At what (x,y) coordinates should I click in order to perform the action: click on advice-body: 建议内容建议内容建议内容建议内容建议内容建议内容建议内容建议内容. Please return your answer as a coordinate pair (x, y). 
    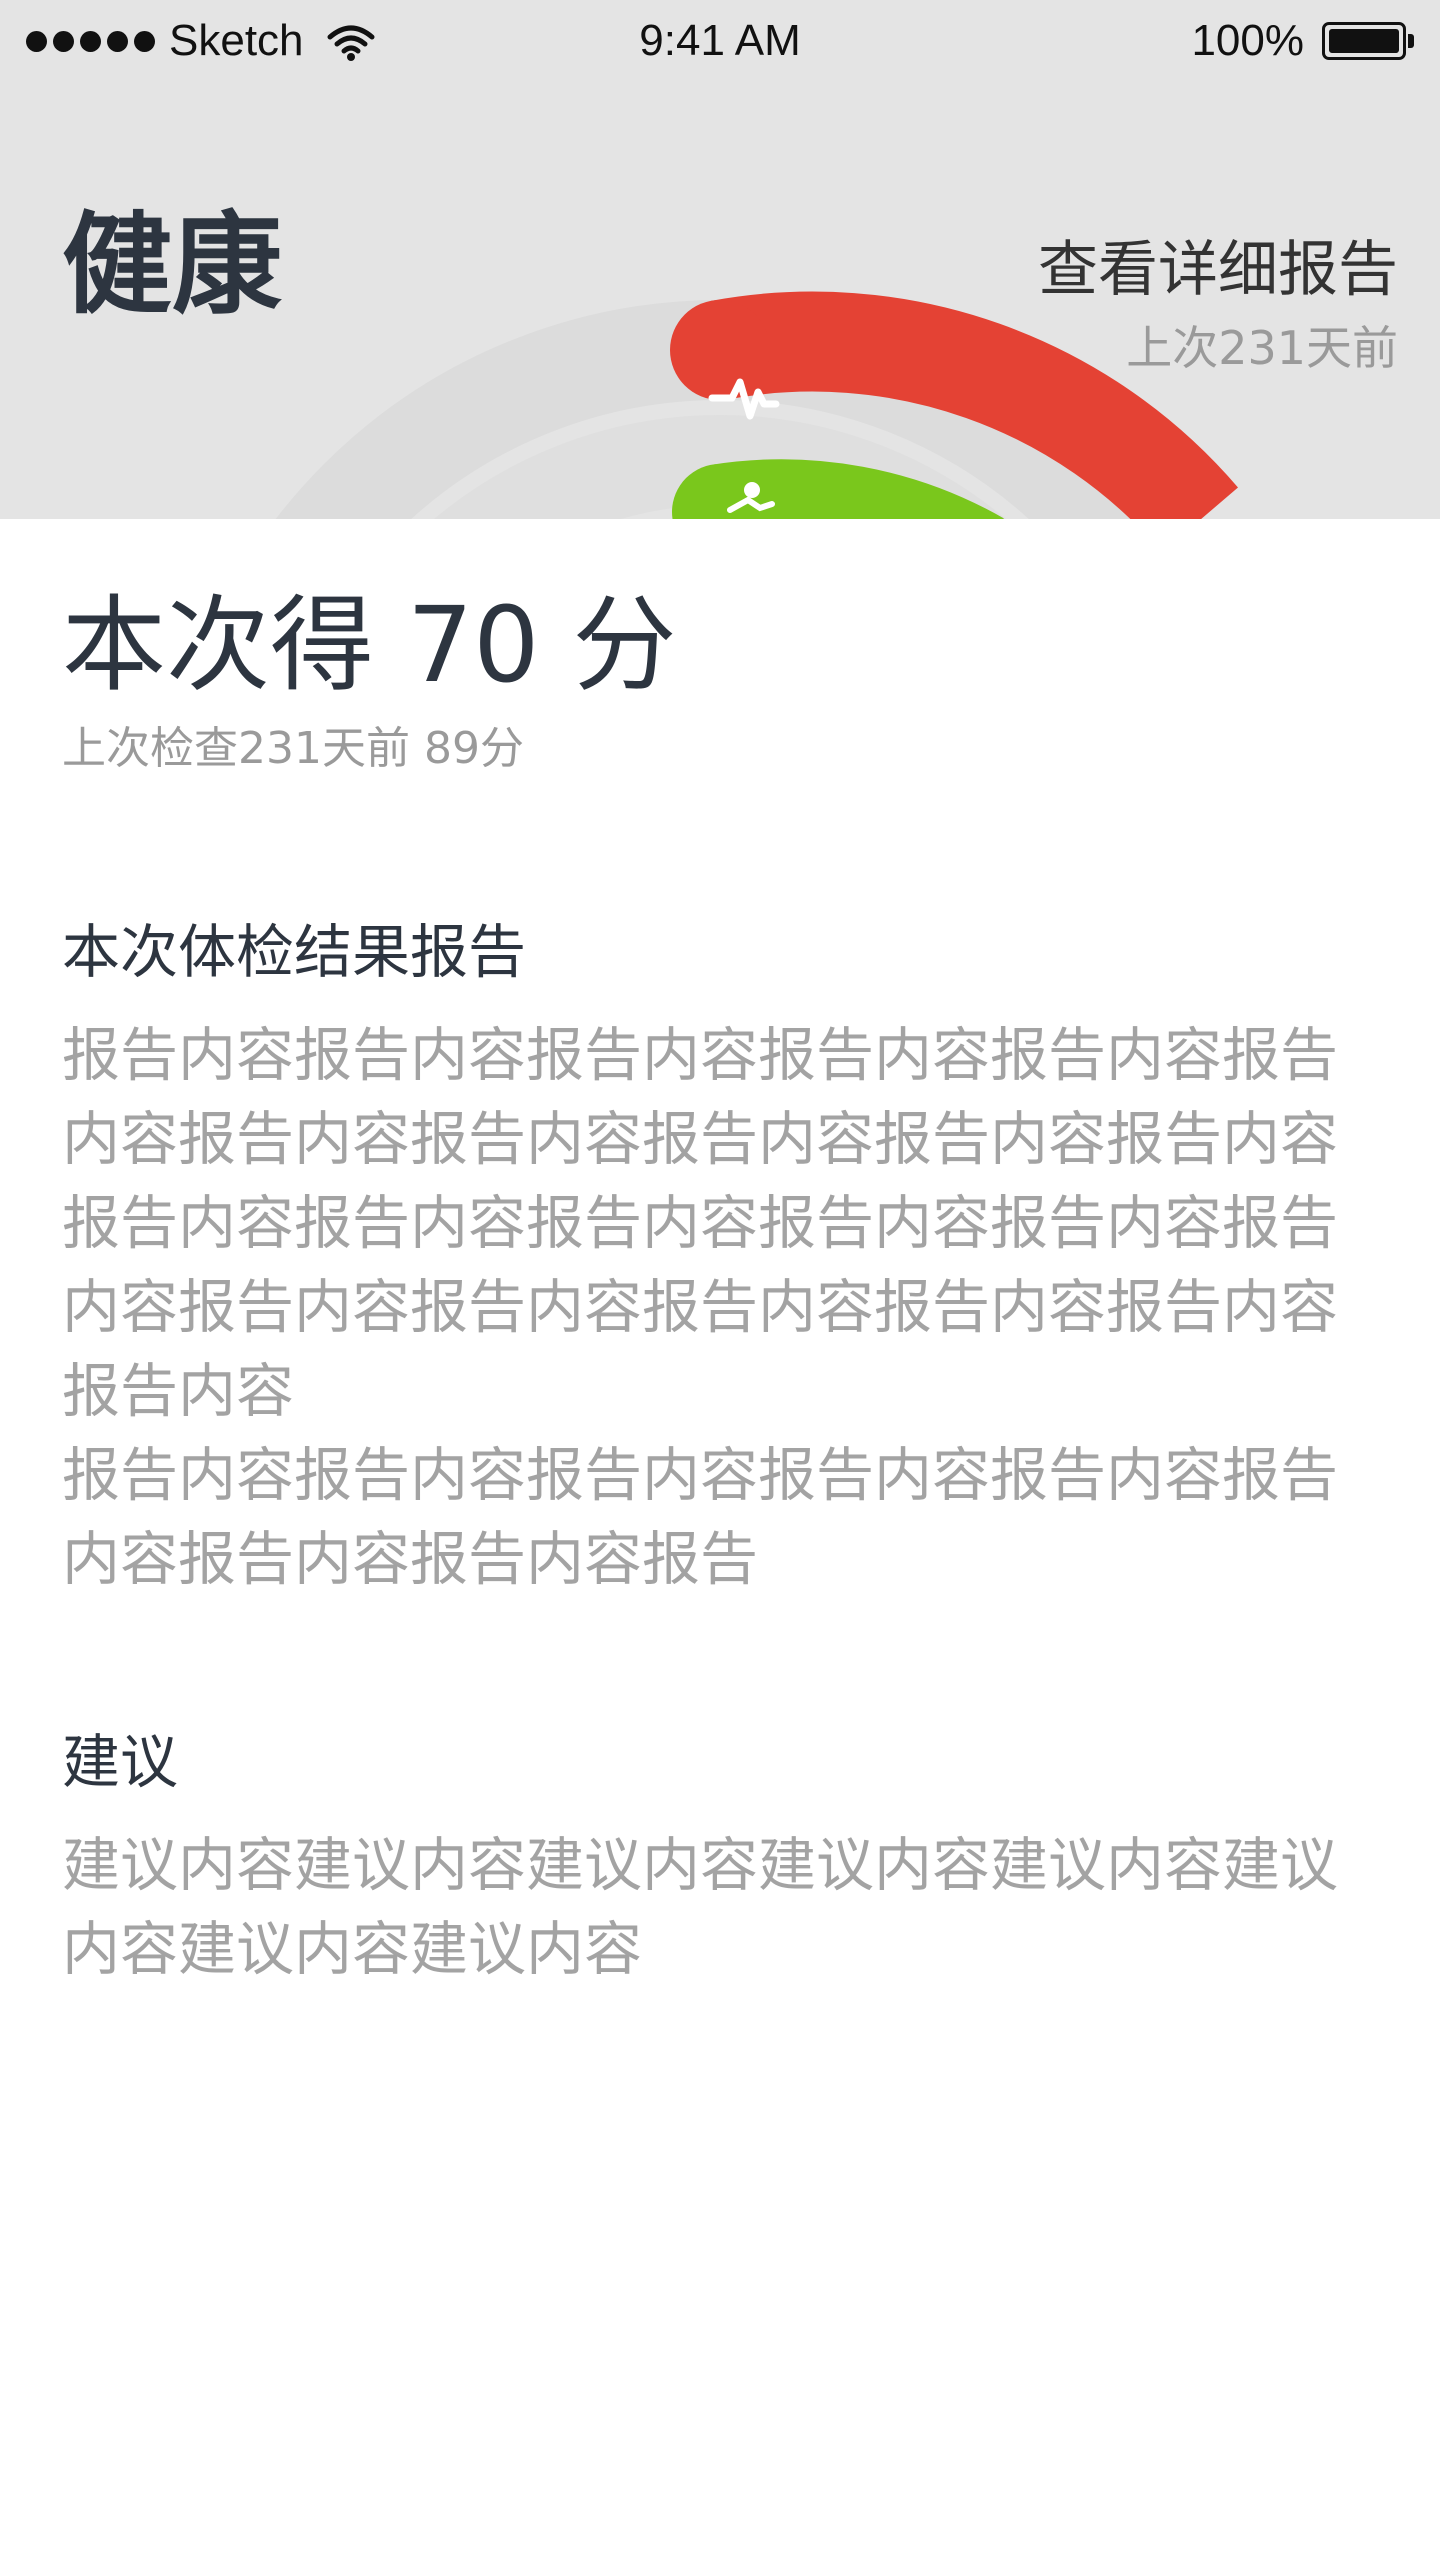
    Looking at the image, I should click on (700, 1907).